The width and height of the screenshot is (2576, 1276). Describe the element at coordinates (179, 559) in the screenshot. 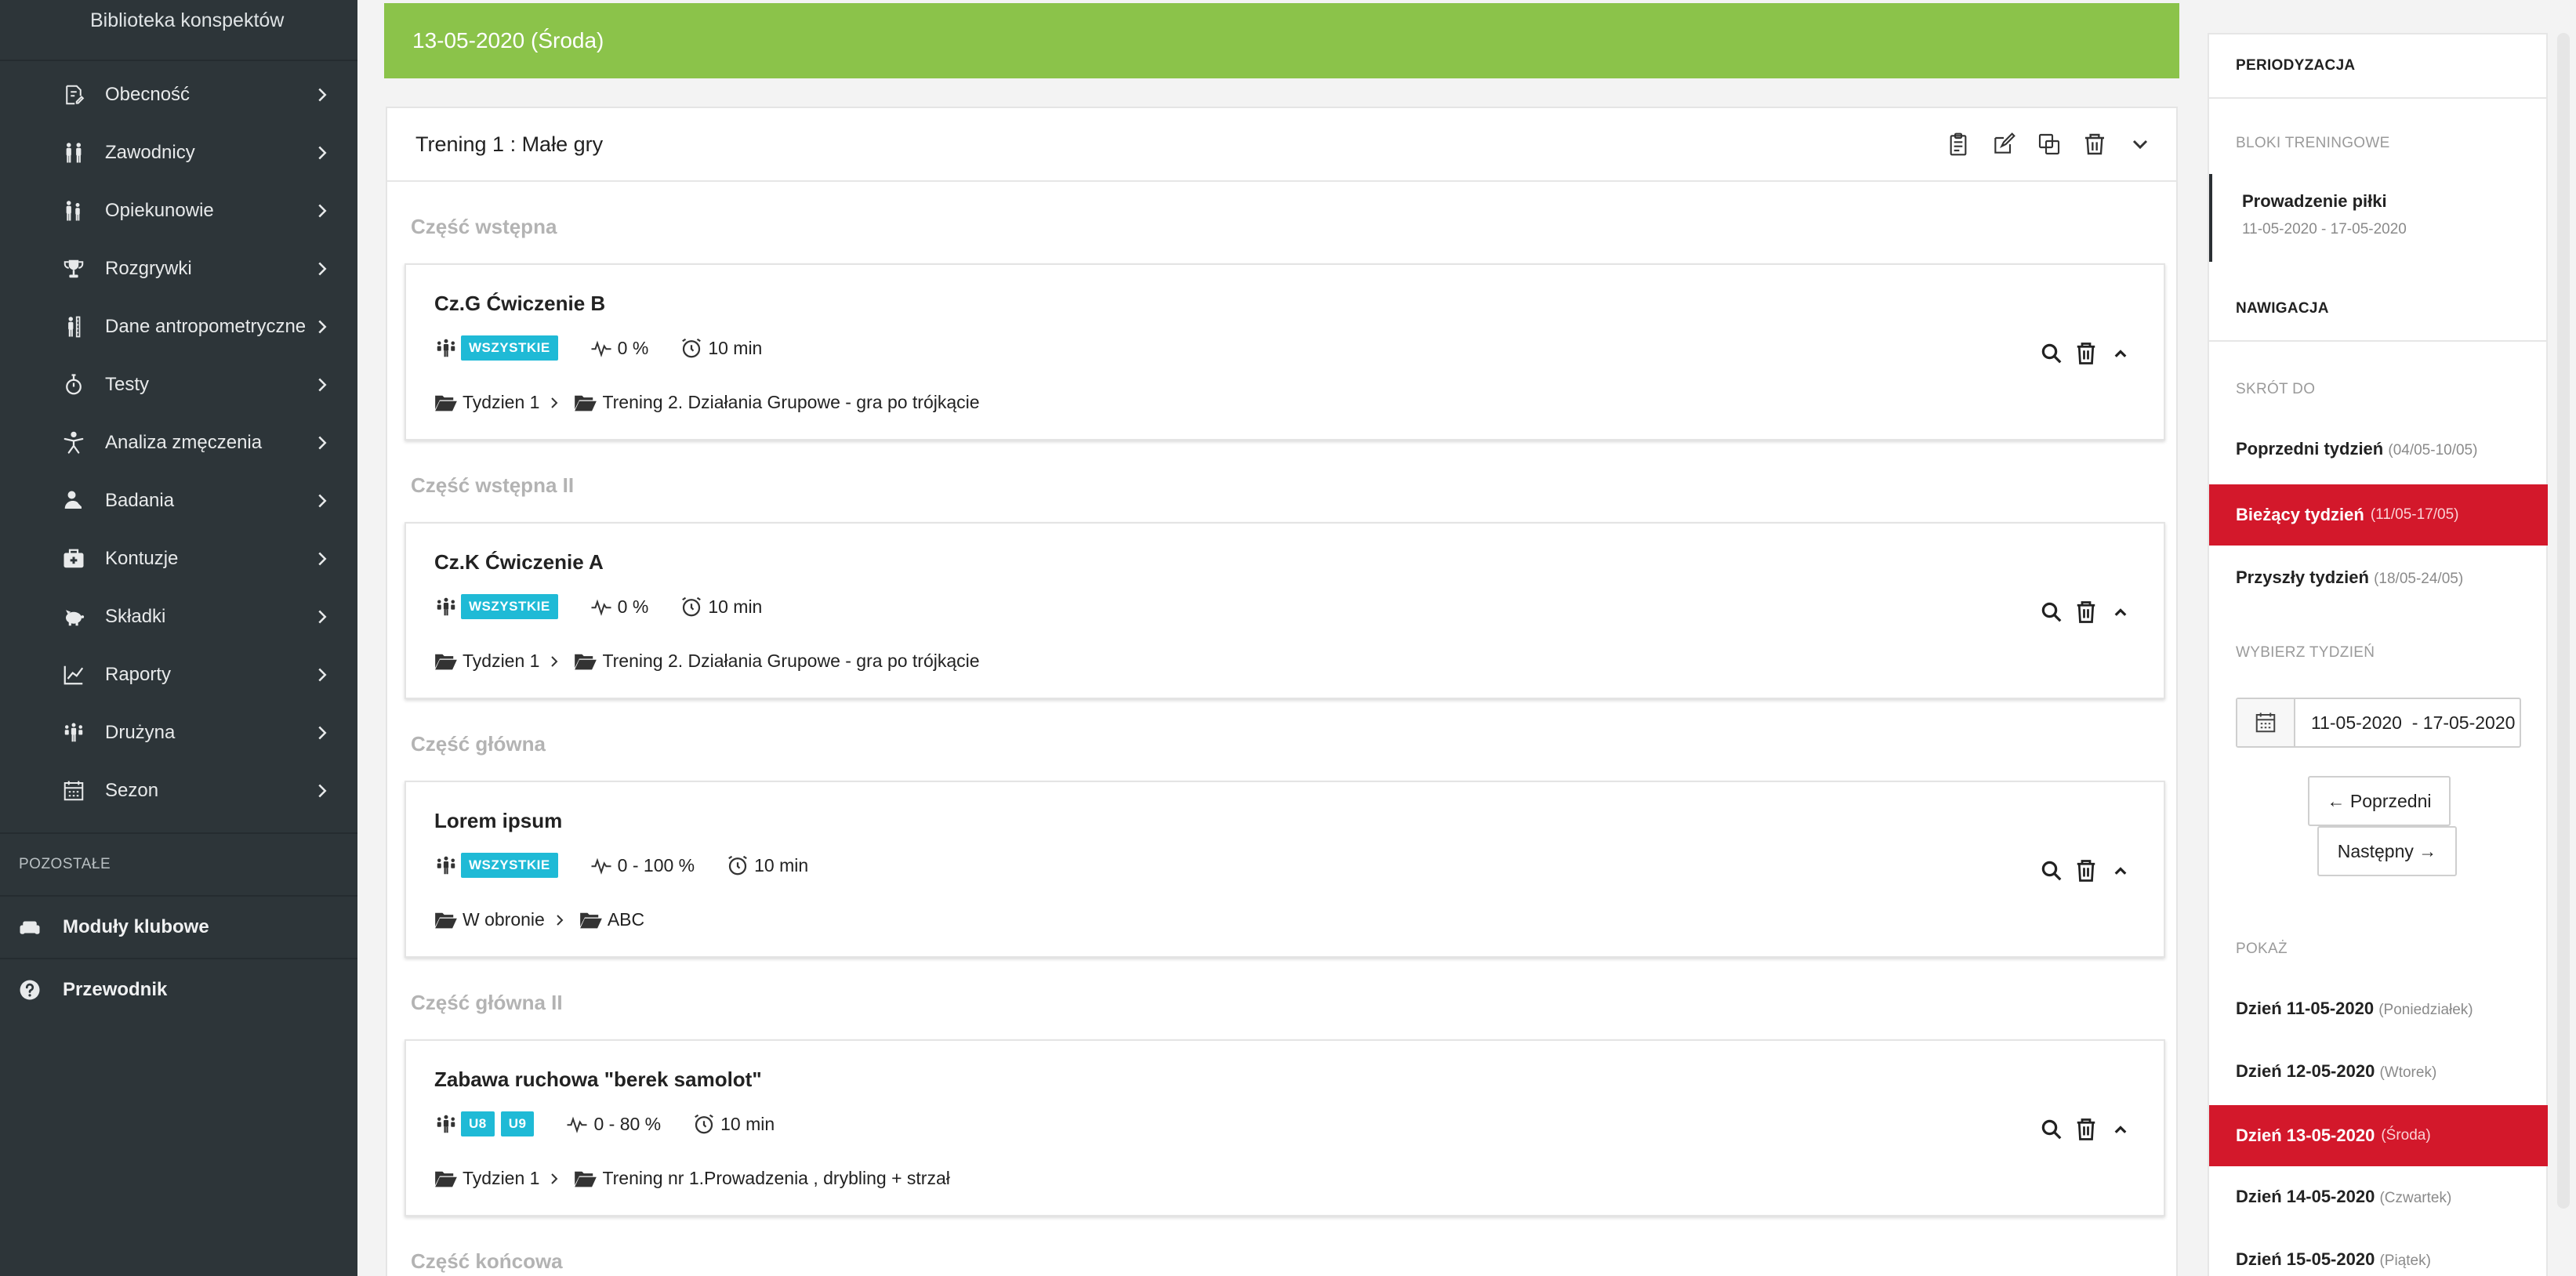

I see `sidebar-item-kontuzje: Kontuzje` at that location.